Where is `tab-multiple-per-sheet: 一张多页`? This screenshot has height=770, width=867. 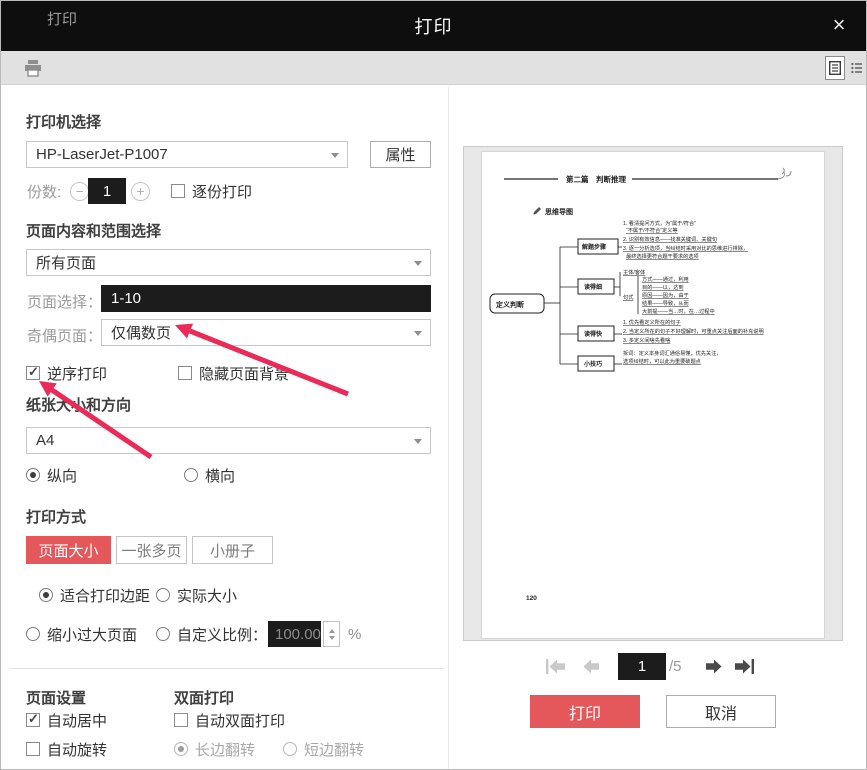 tab-multiple-per-sheet: 一张多页 is located at coordinates (151, 550).